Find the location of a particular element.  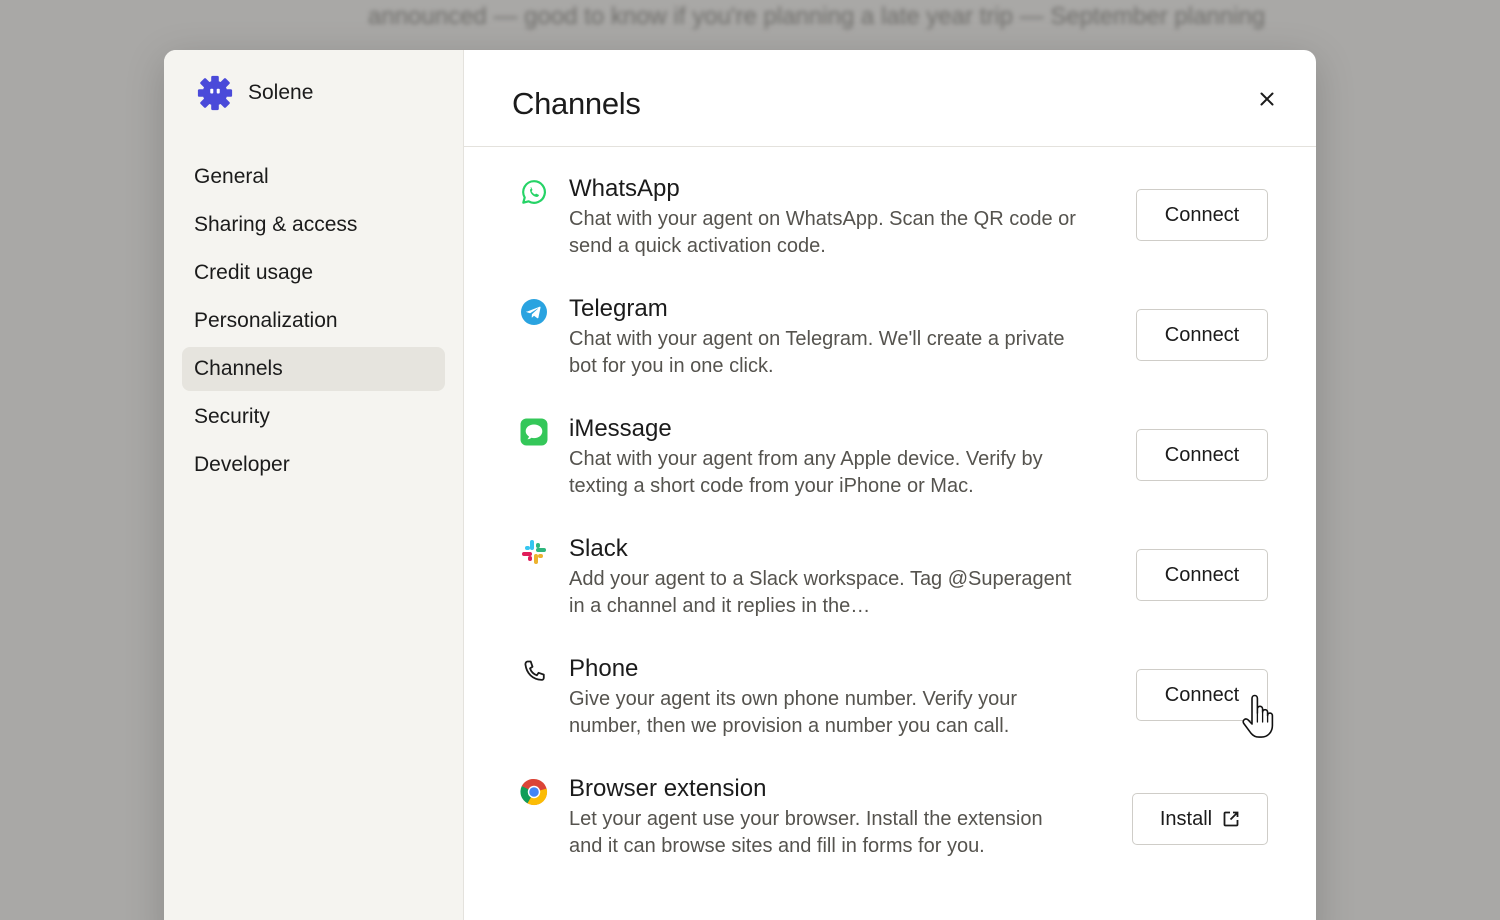

sidebar-item-credit-usage: Credit usage is located at coordinates (313, 273).